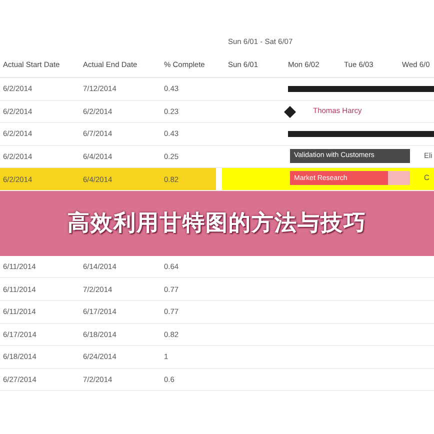 This screenshot has width=434, height=434. Describe the element at coordinates (290, 112) in the screenshot. I see `milestone-icon` at that location.